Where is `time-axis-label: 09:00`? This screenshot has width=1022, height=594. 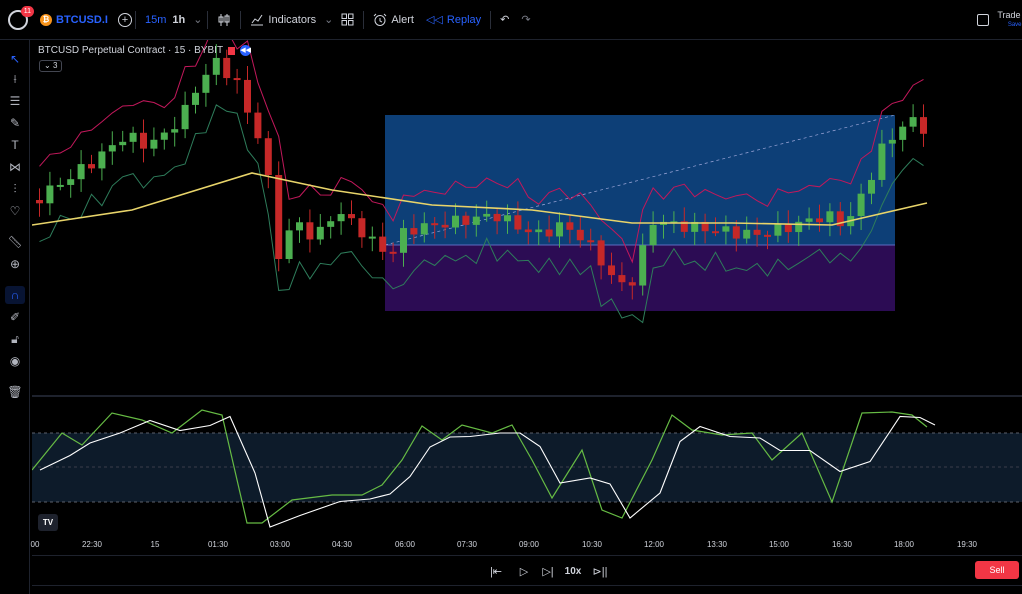 time-axis-label: 09:00 is located at coordinates (529, 544).